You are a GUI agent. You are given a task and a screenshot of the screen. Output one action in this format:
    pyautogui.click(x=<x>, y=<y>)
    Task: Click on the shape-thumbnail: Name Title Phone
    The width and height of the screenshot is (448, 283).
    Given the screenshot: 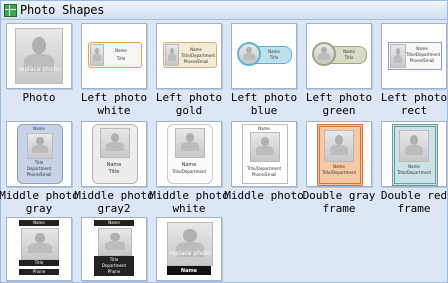 What is the action you would take?
    pyautogui.click(x=39, y=249)
    